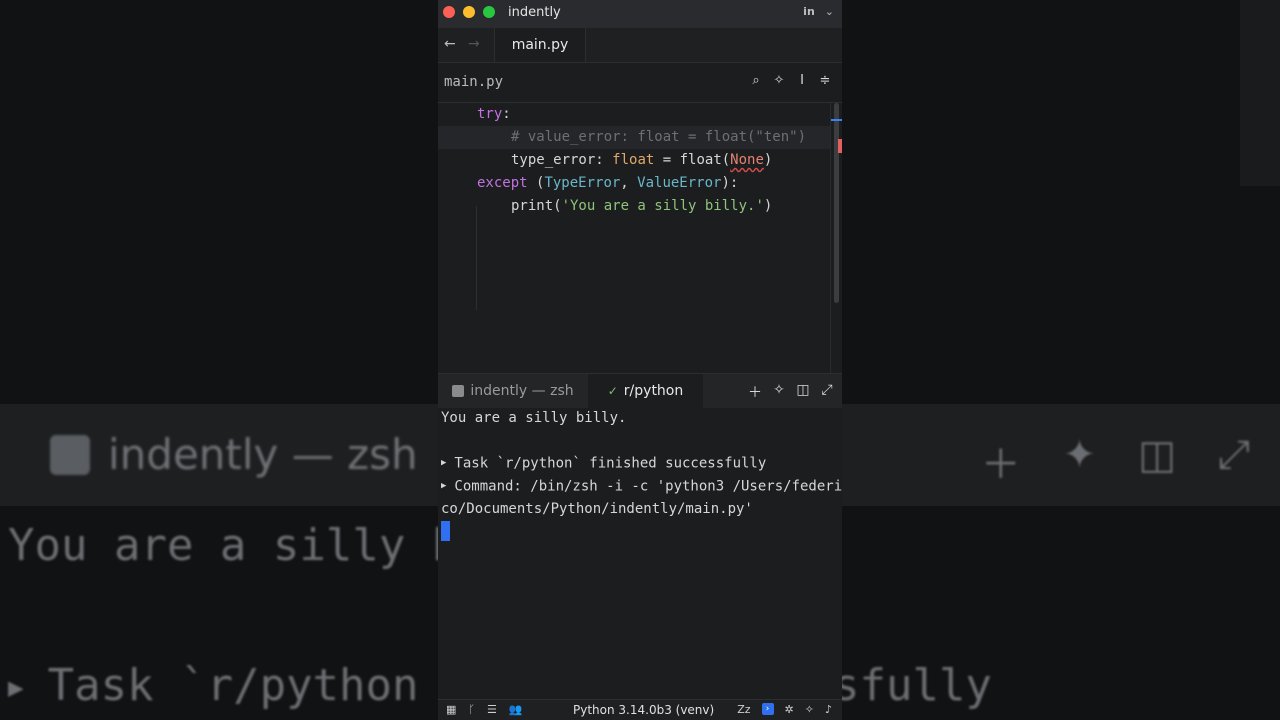 The image size is (1280, 720). I want to click on sliders-icon: ≑, so click(825, 80).